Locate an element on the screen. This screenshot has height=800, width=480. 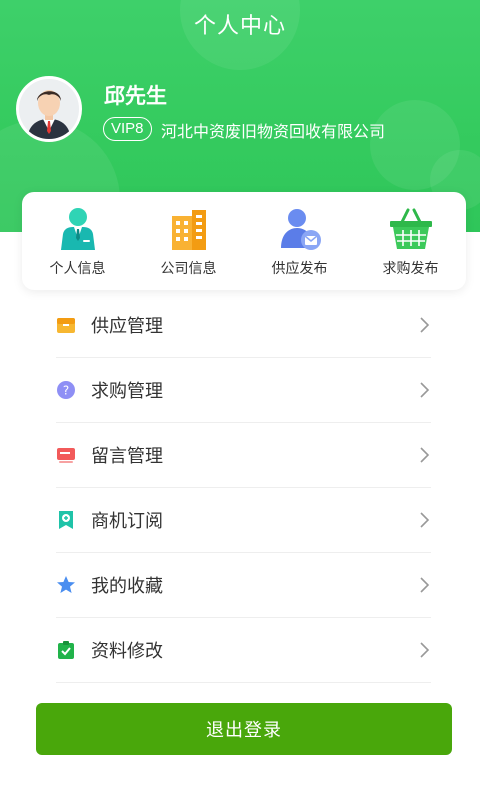
user-name: 邱先生 is located at coordinates (135, 96).